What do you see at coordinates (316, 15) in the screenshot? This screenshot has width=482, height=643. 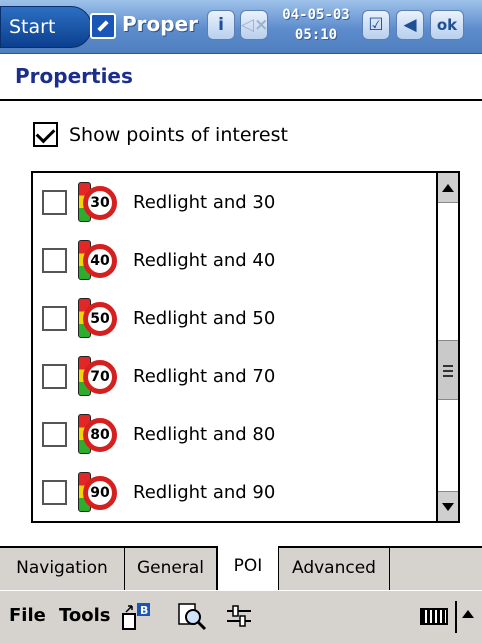 I see `clock-date: 04-05-03` at bounding box center [316, 15].